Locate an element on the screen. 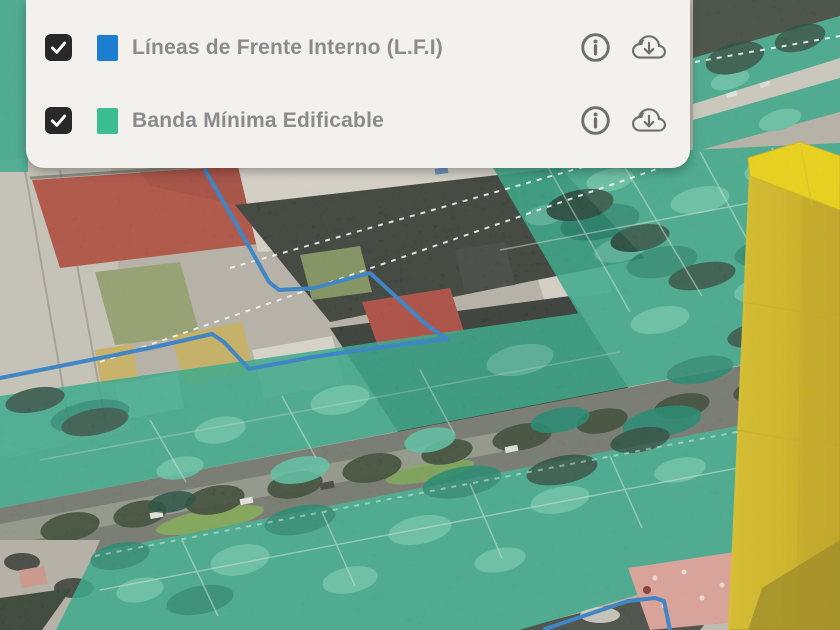 This screenshot has width=840, height=630. layer-row-lfi: Líneas de Frente Interno (L.F.I) is located at coordinates (358, 47).